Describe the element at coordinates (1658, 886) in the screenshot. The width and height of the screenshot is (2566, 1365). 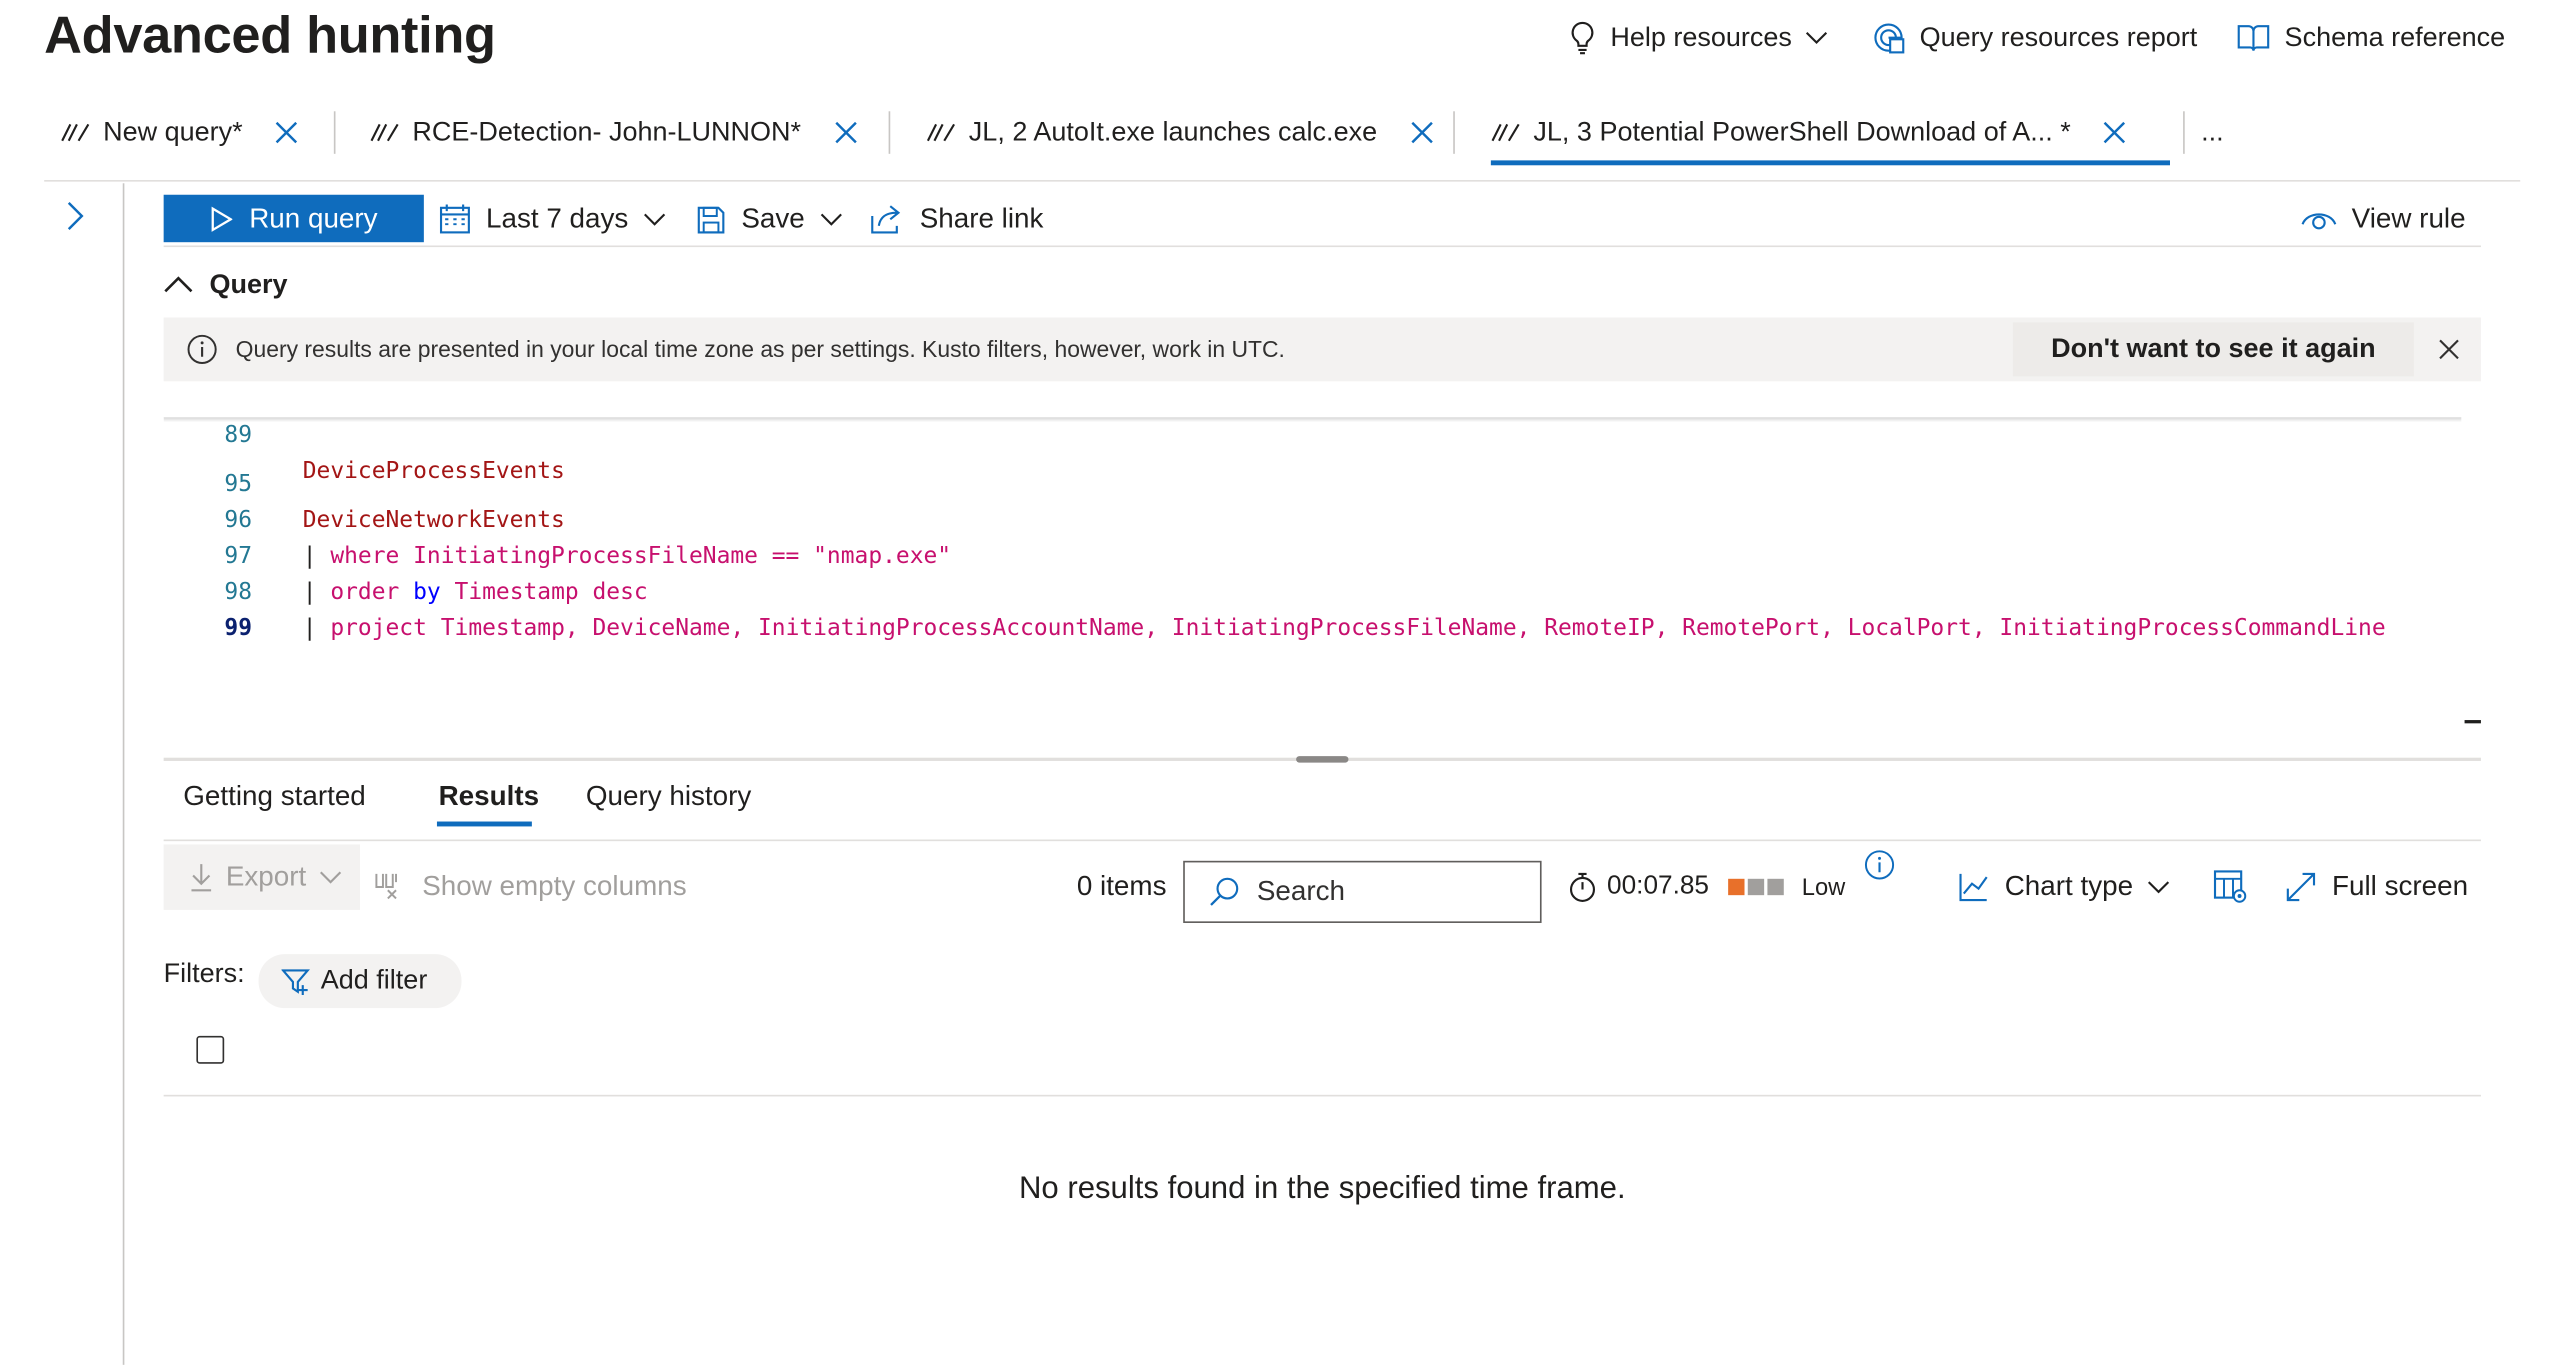
I see `duration-text: 00:07.85` at that location.